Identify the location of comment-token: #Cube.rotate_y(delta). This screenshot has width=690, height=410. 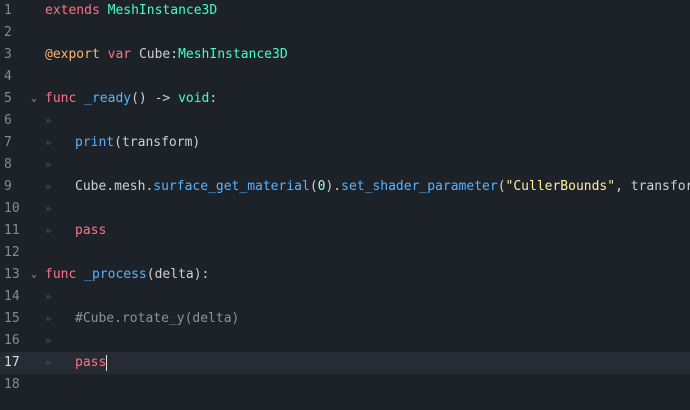
(157, 318).